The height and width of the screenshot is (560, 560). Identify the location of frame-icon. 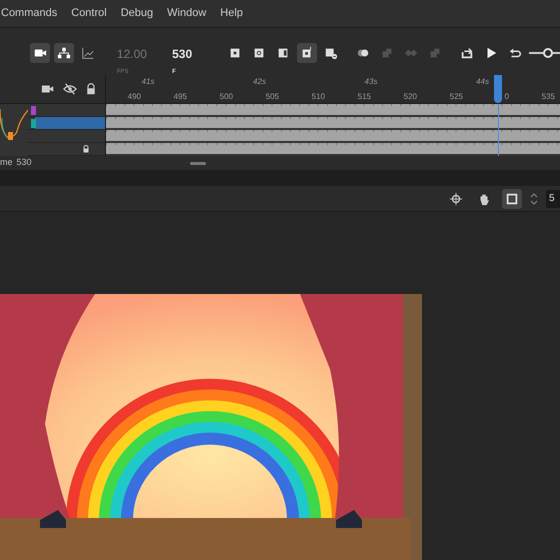
(283, 53).